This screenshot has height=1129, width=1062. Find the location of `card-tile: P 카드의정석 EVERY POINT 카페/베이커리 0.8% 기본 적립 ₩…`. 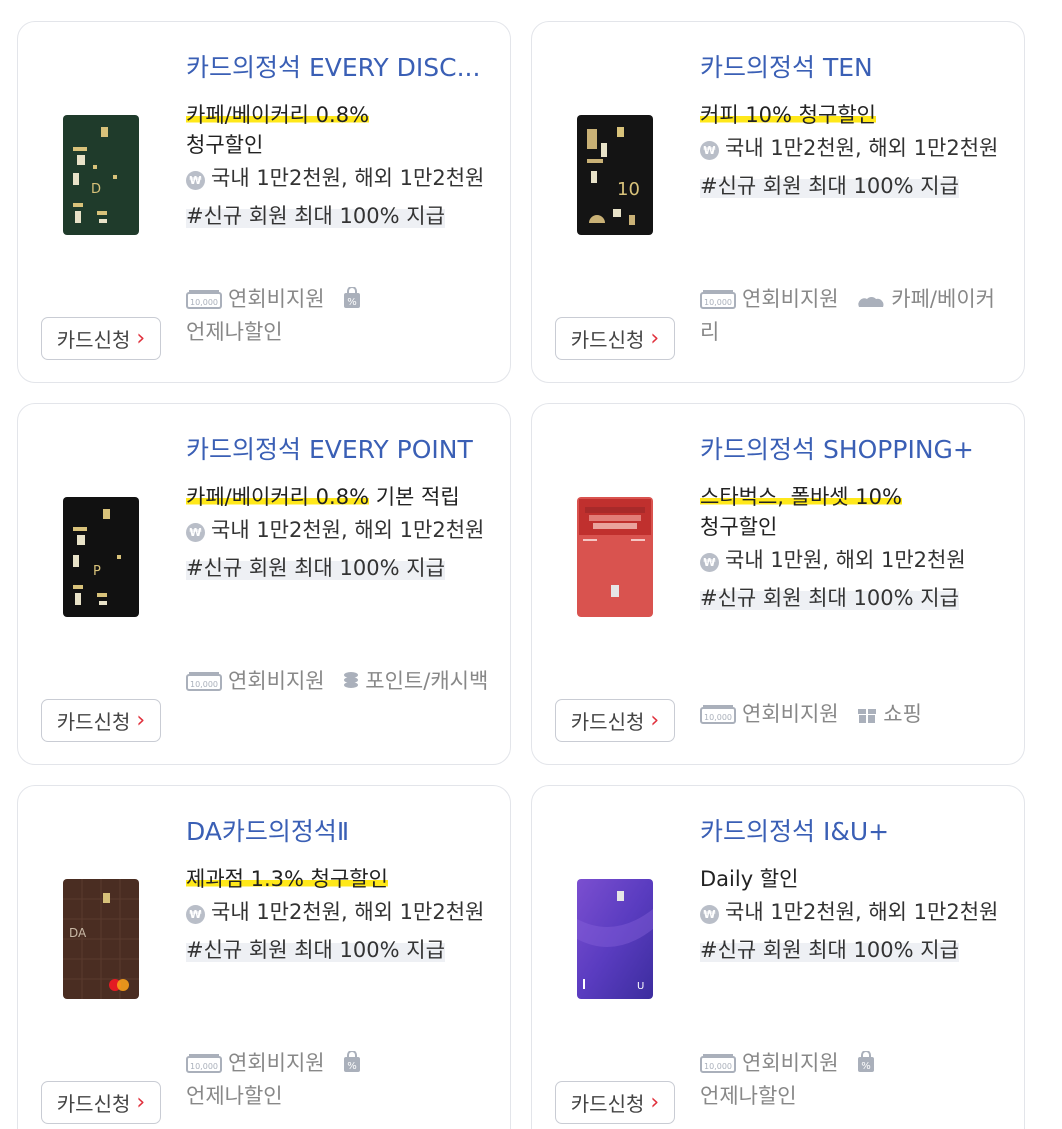

card-tile: P 카드의정석 EVERY POINT 카페/베이커리 0.8% 기본 적립 ₩… is located at coordinates (264, 584).